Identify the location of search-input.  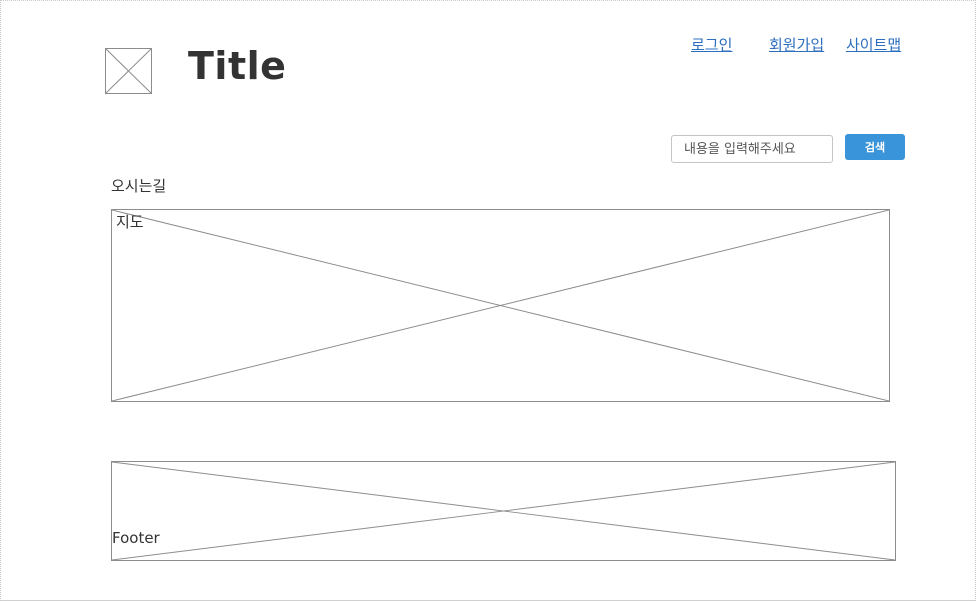
(752, 149).